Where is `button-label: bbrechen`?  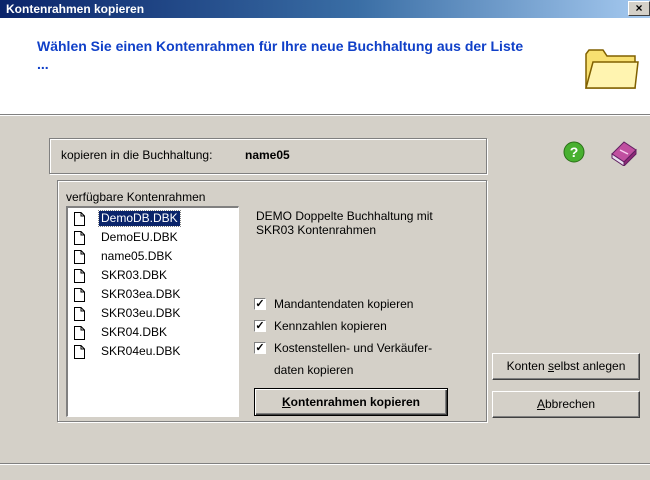 button-label: bbrechen is located at coordinates (570, 404).